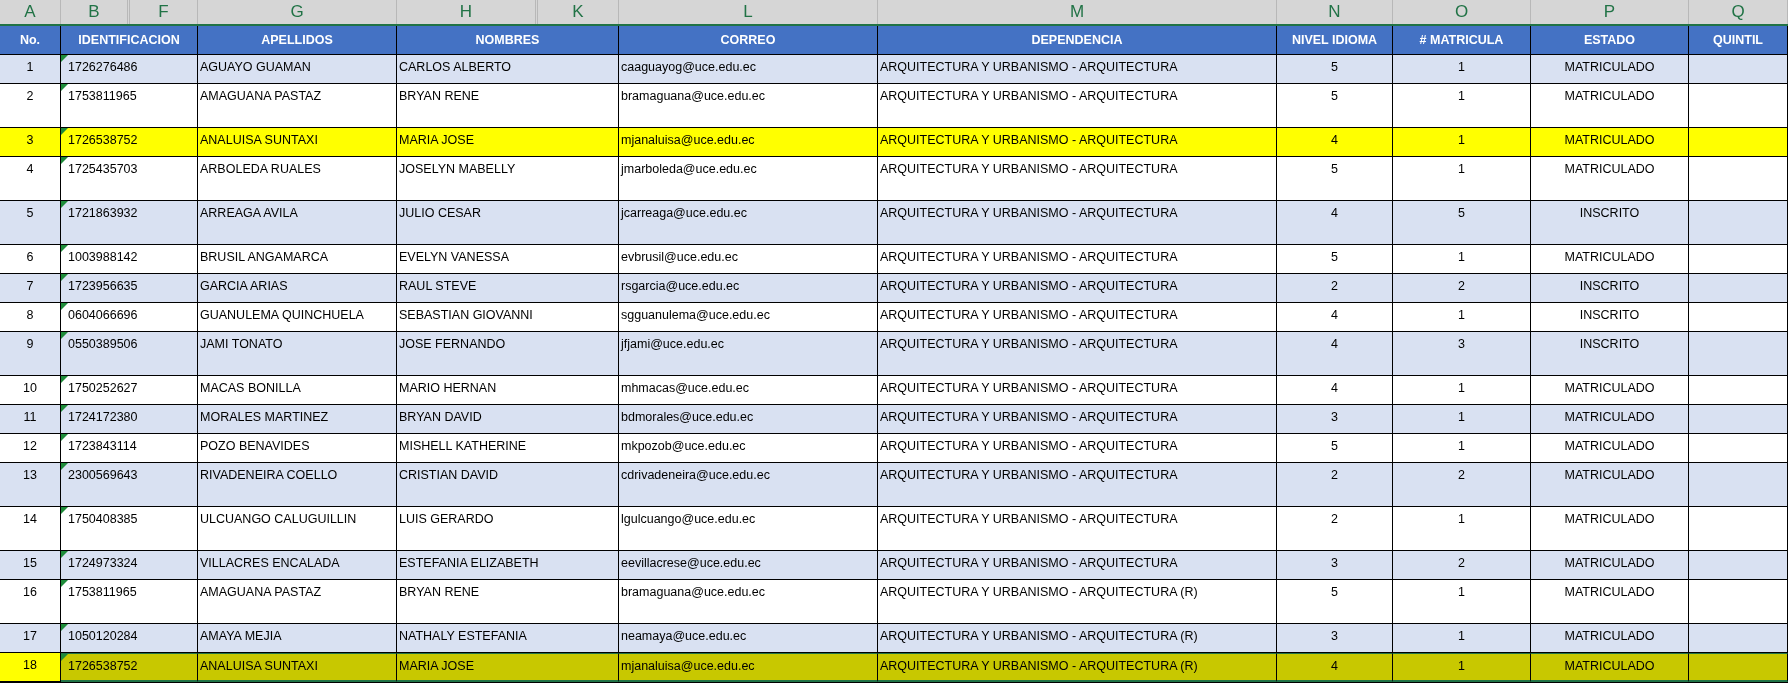 Image resolution: width=1788 pixels, height=686 pixels. I want to click on column-letter-header: K, so click(578, 12).